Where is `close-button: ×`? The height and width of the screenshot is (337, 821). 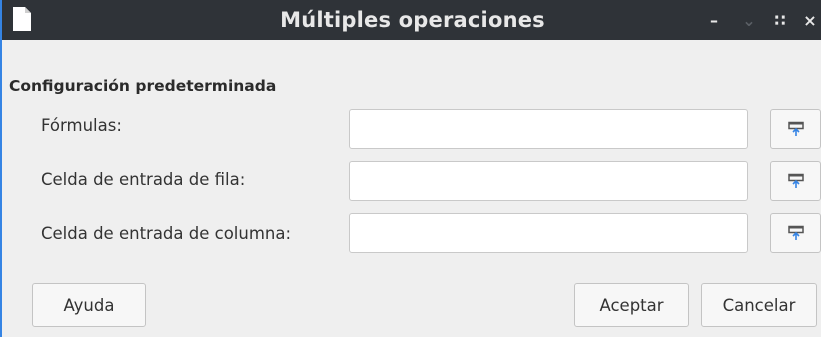 close-button: × is located at coordinates (810, 20).